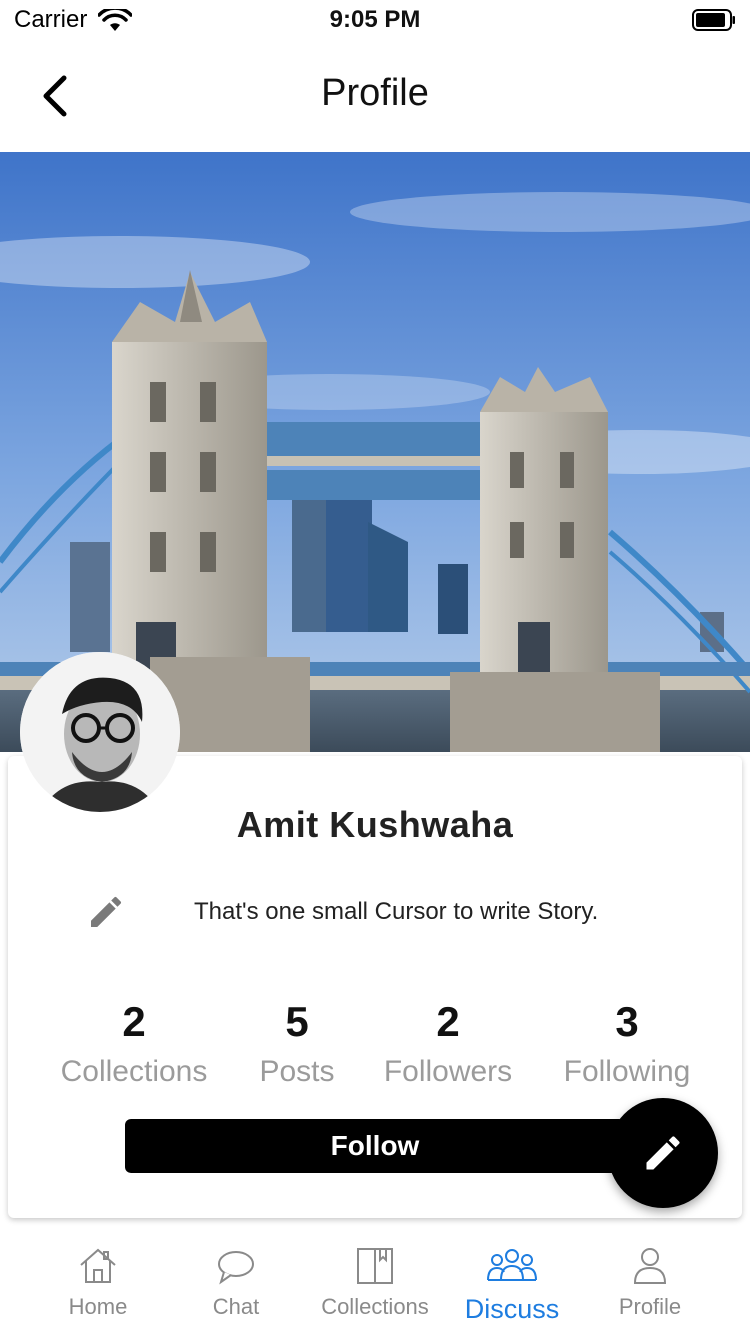 The height and width of the screenshot is (1334, 750). Describe the element at coordinates (236, 1306) in the screenshot. I see `tab-label: Chat` at that location.